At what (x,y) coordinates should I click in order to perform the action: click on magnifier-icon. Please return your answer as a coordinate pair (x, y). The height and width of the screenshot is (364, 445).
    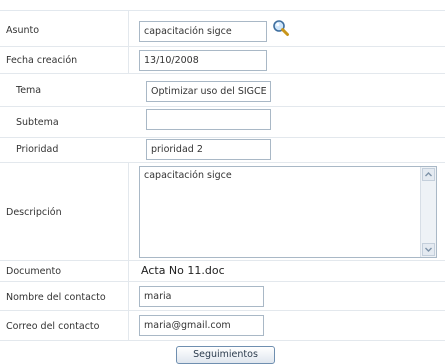
    Looking at the image, I should click on (281, 28).